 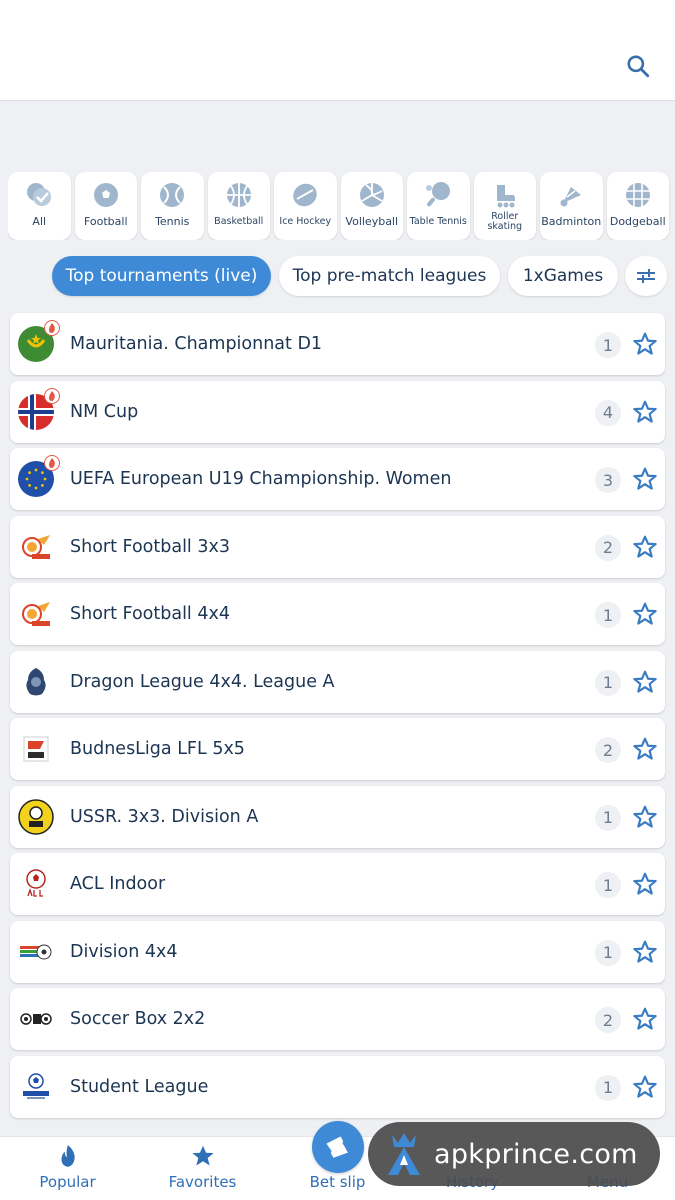 What do you see at coordinates (36, 1087) in the screenshot?
I see `student-league-logo-icon` at bounding box center [36, 1087].